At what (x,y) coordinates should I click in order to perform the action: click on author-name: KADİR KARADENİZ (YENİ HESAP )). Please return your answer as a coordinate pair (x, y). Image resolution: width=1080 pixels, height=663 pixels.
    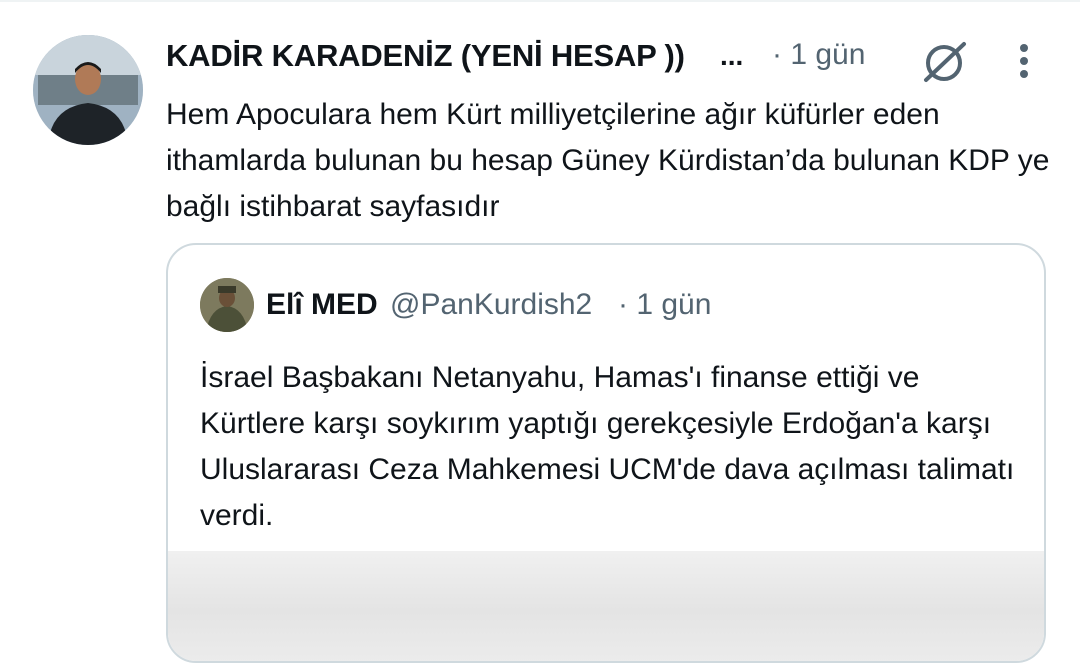
    Looking at the image, I should click on (425, 56).